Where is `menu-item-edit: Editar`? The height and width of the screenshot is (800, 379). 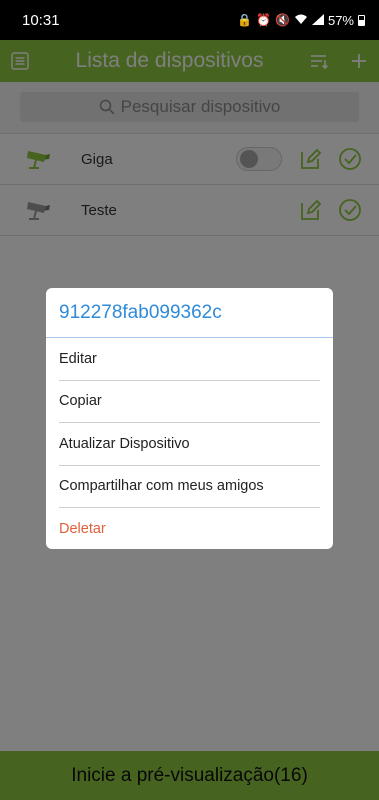
menu-item-edit: Editar is located at coordinates (189, 359).